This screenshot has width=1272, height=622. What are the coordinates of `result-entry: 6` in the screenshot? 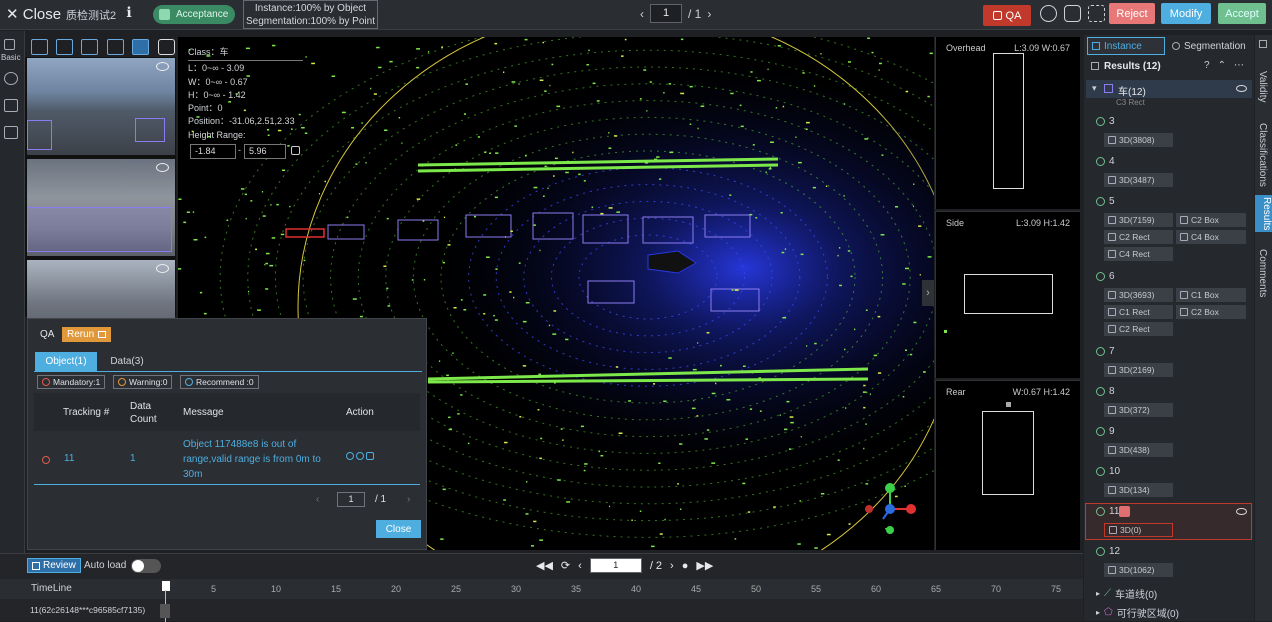 It's located at (1105, 276).